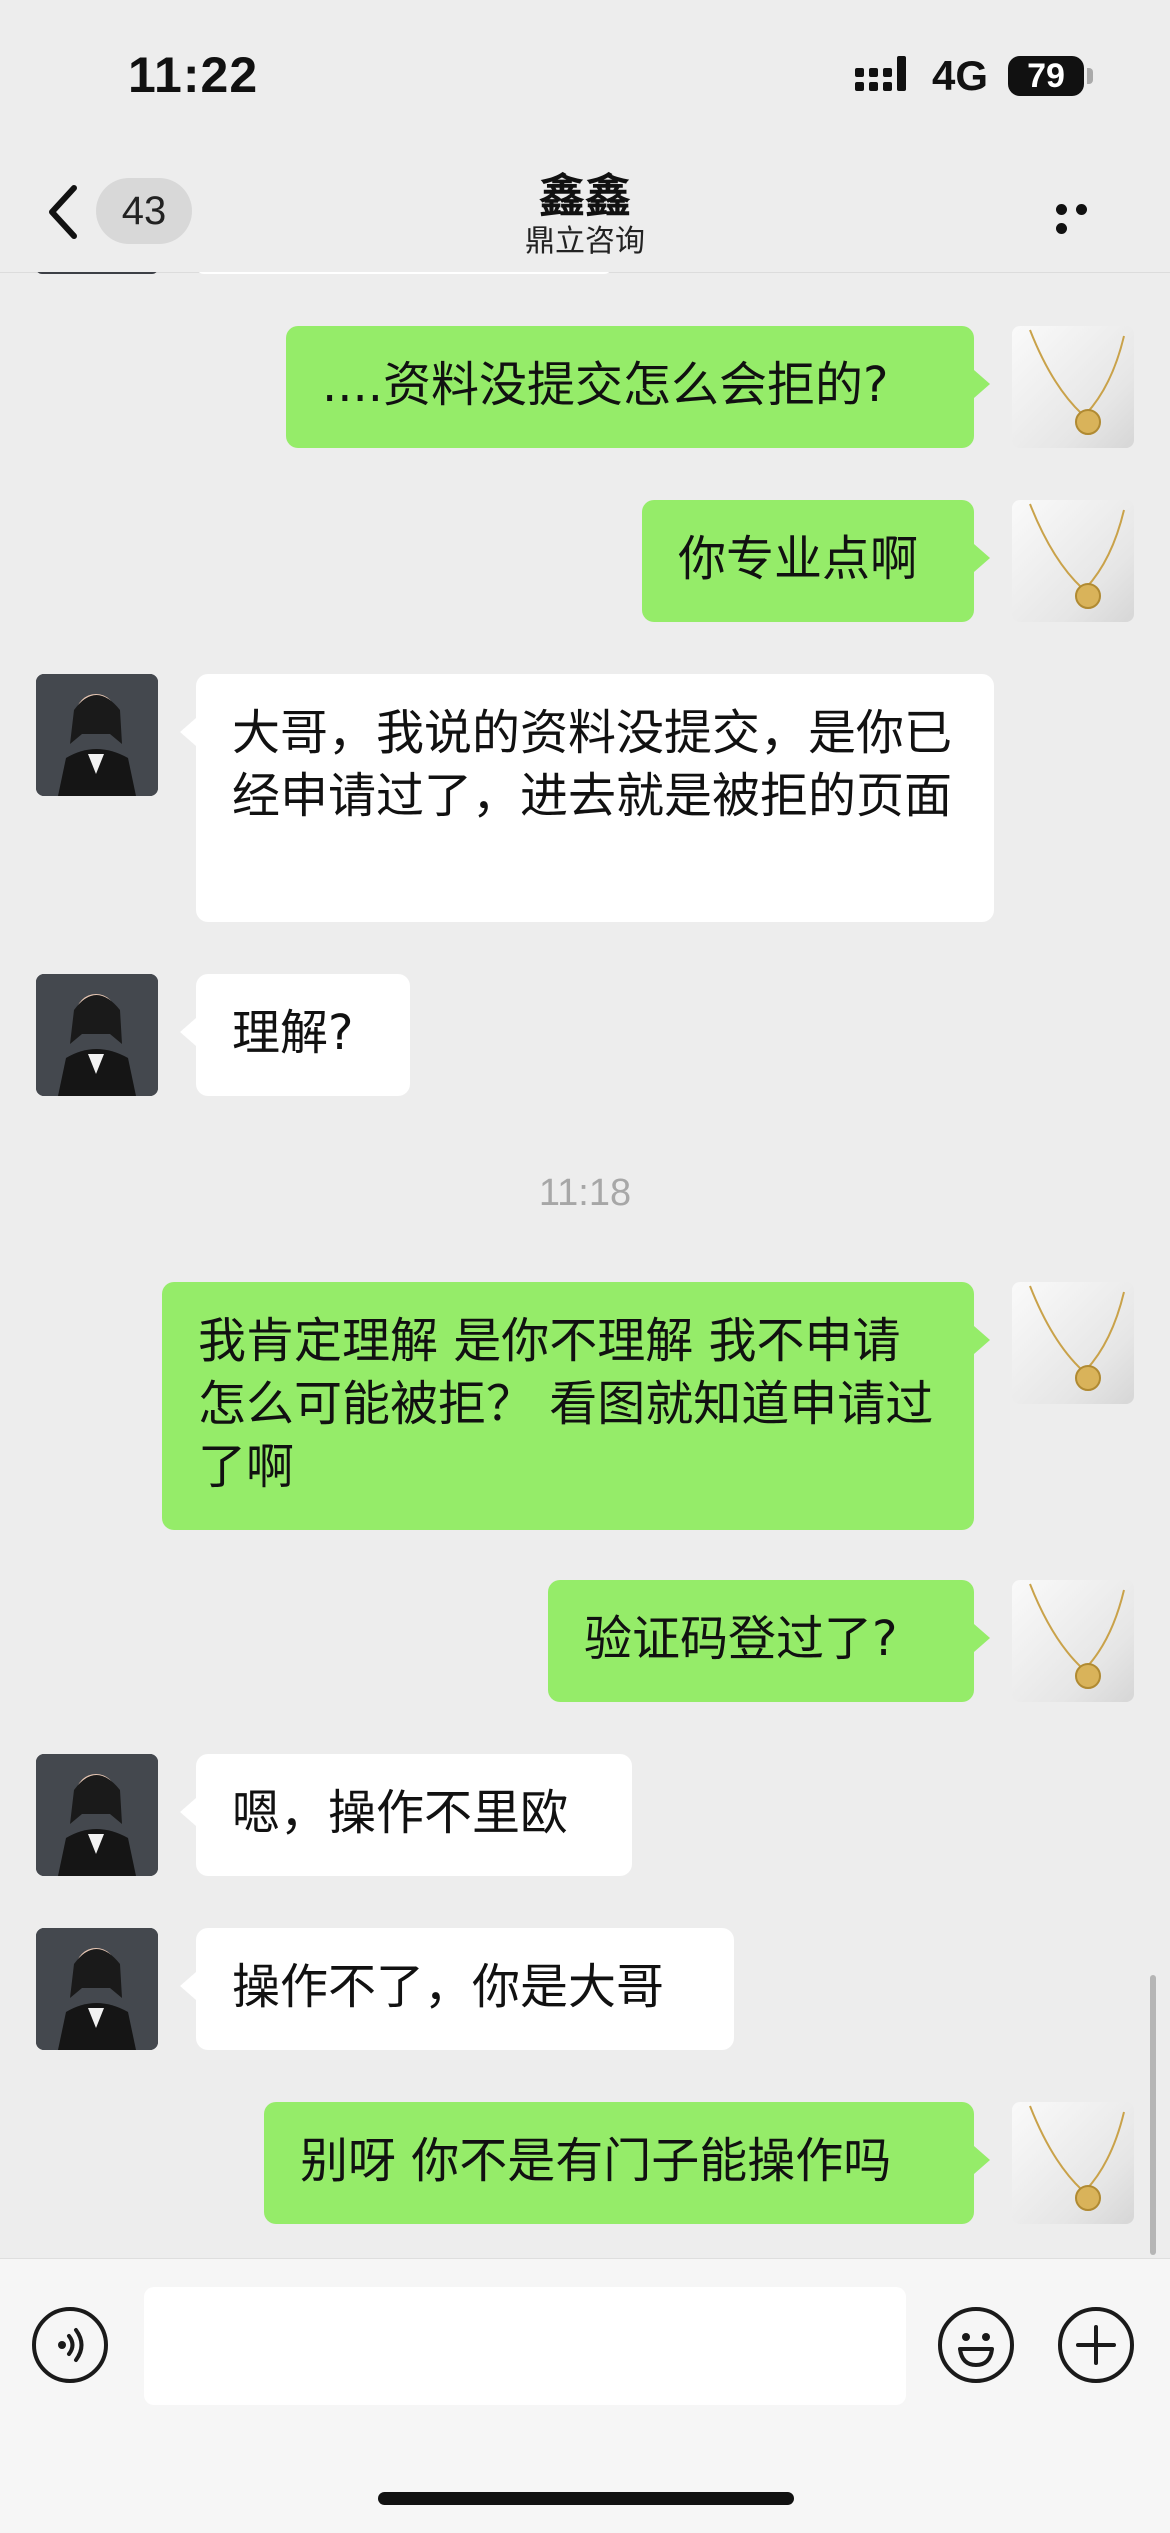 This screenshot has height=2533, width=1170. I want to click on sent-message-bubble: 你专业点啊, so click(808, 561).